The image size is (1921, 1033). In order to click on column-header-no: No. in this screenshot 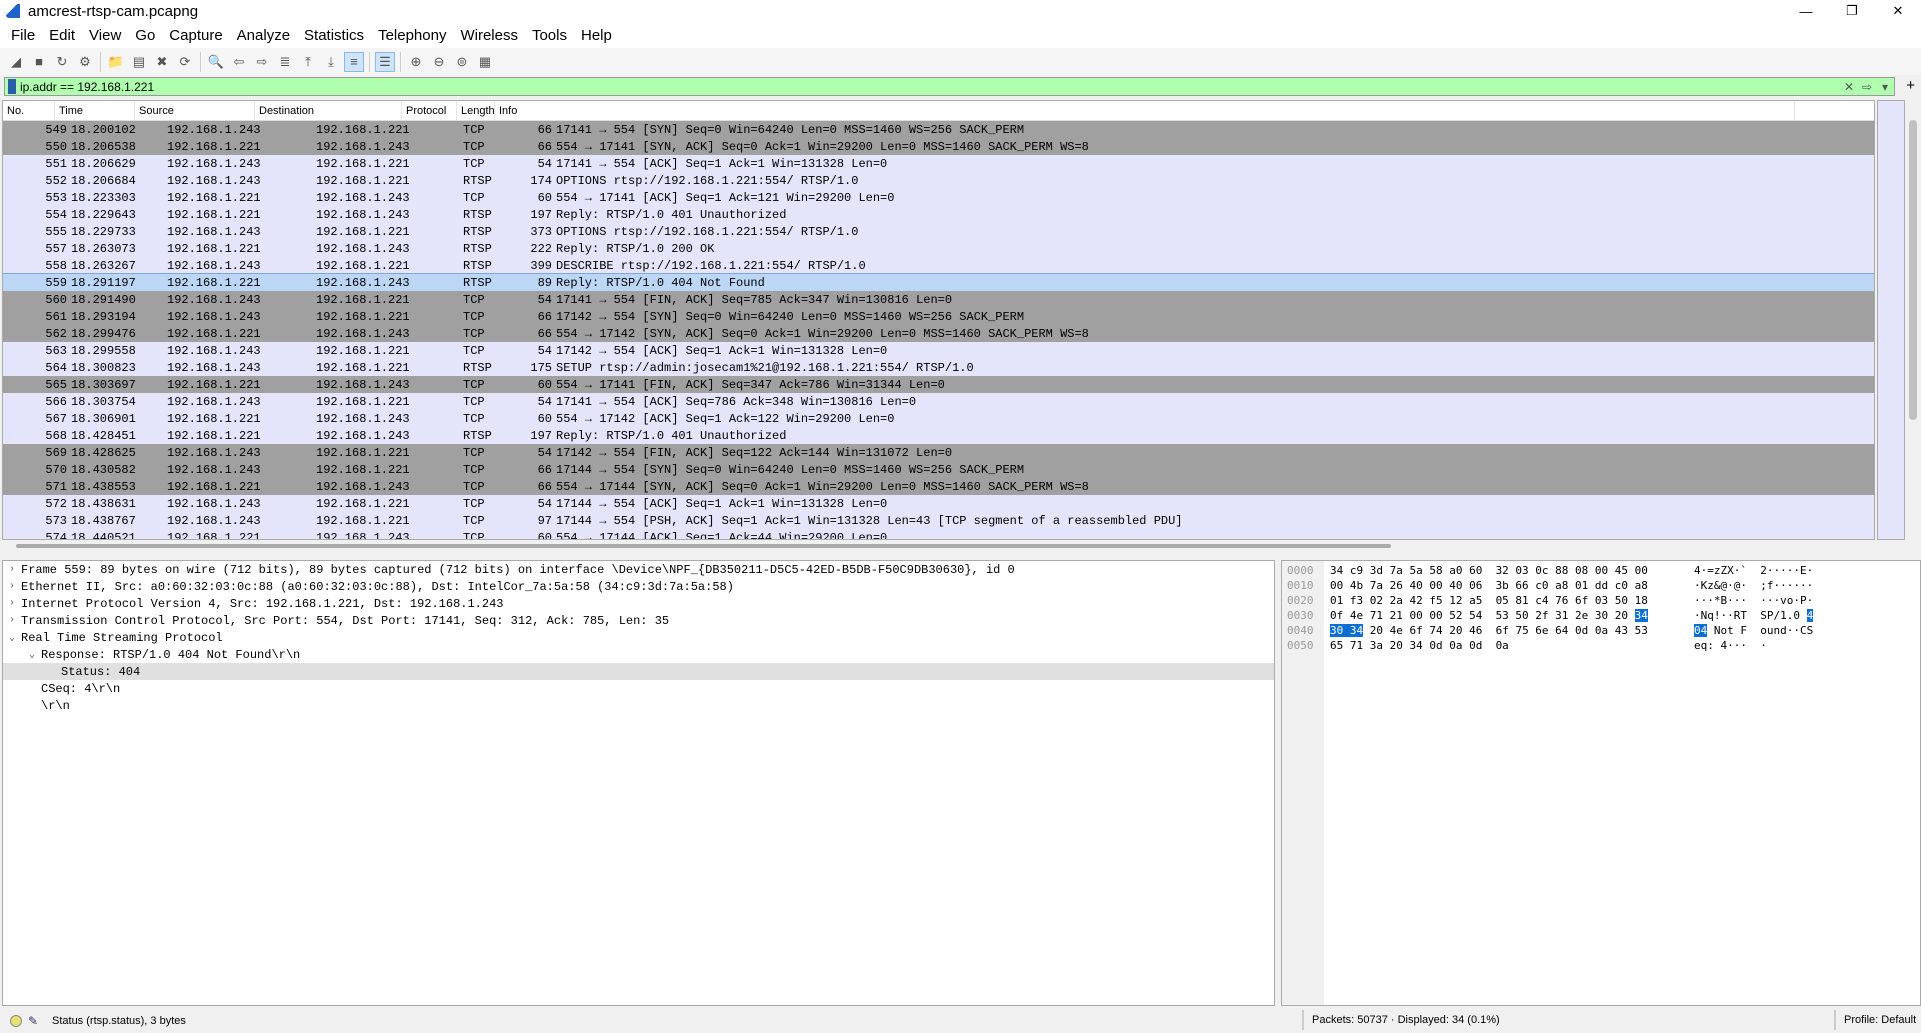, I will do `click(29, 110)`.